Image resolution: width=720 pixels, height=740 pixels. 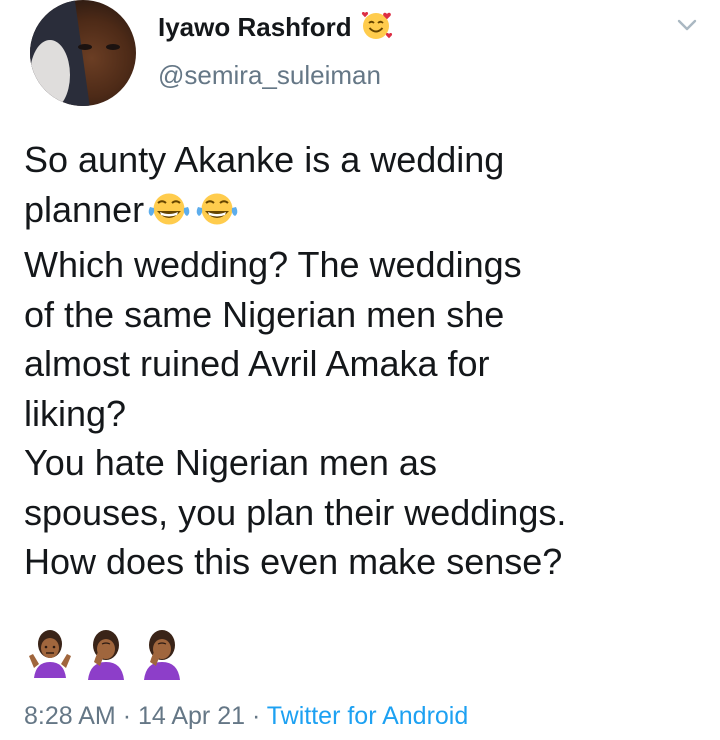 What do you see at coordinates (273, 264) in the screenshot?
I see `tweet-line: Which wedding? The weddings` at bounding box center [273, 264].